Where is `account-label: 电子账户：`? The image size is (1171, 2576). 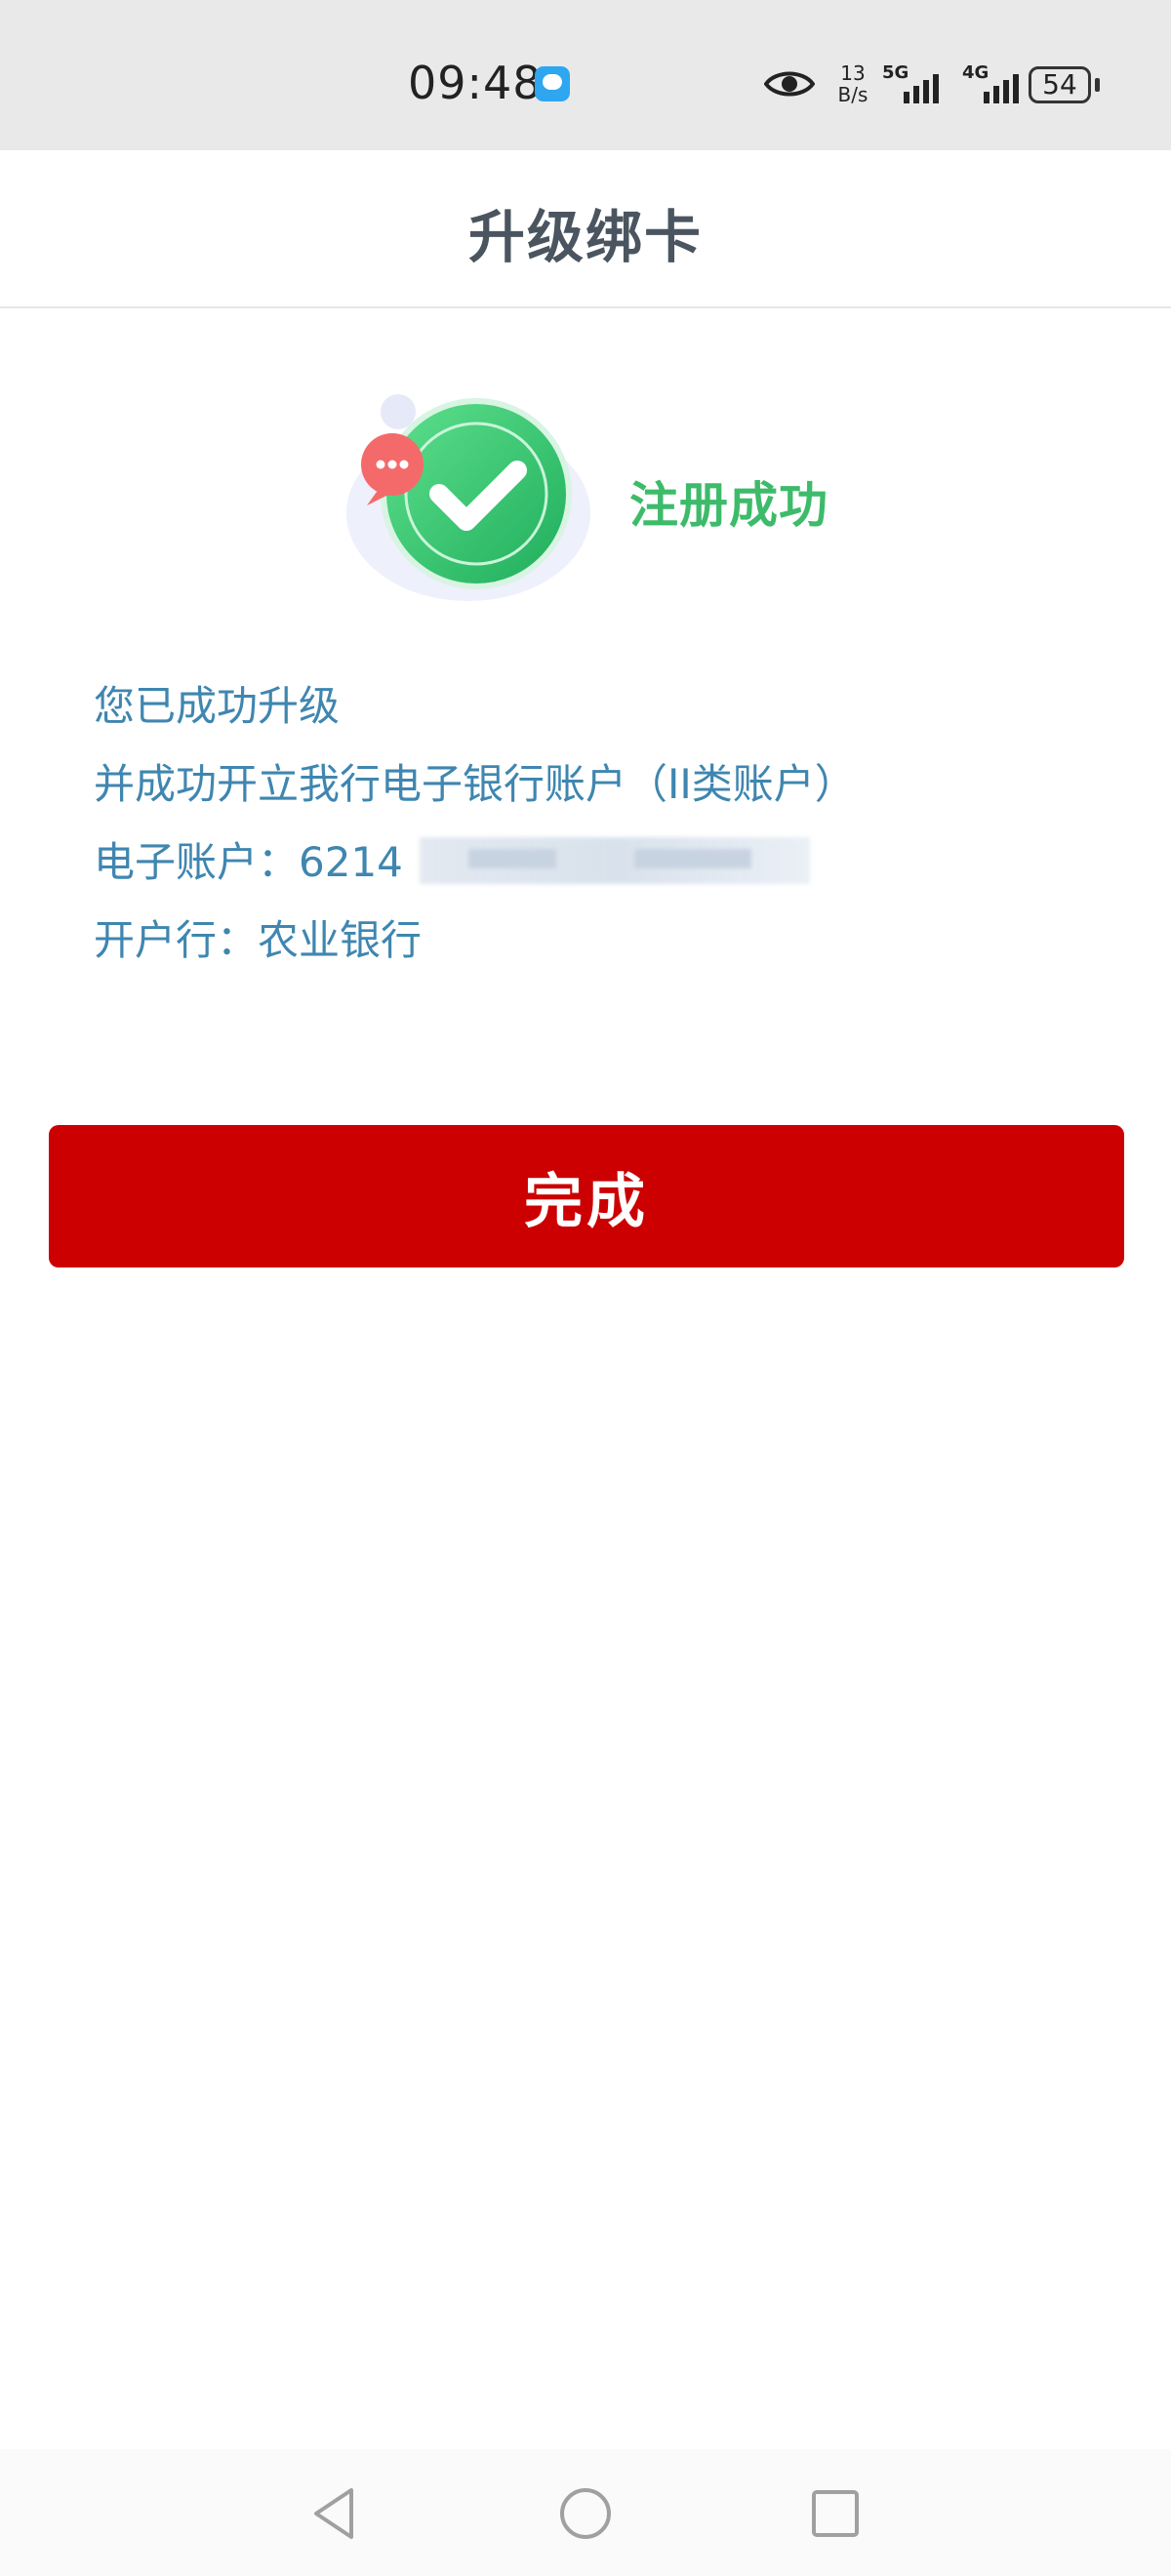 account-label: 电子账户： is located at coordinates (197, 862).